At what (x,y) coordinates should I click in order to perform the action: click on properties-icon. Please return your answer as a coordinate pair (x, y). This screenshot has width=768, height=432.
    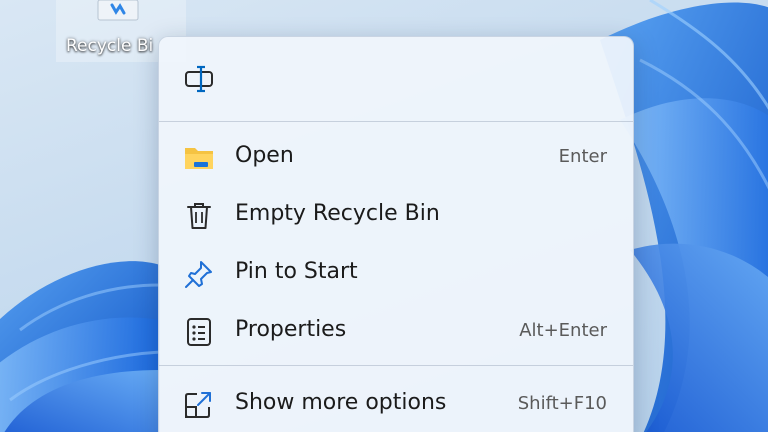
    Looking at the image, I should click on (199, 332).